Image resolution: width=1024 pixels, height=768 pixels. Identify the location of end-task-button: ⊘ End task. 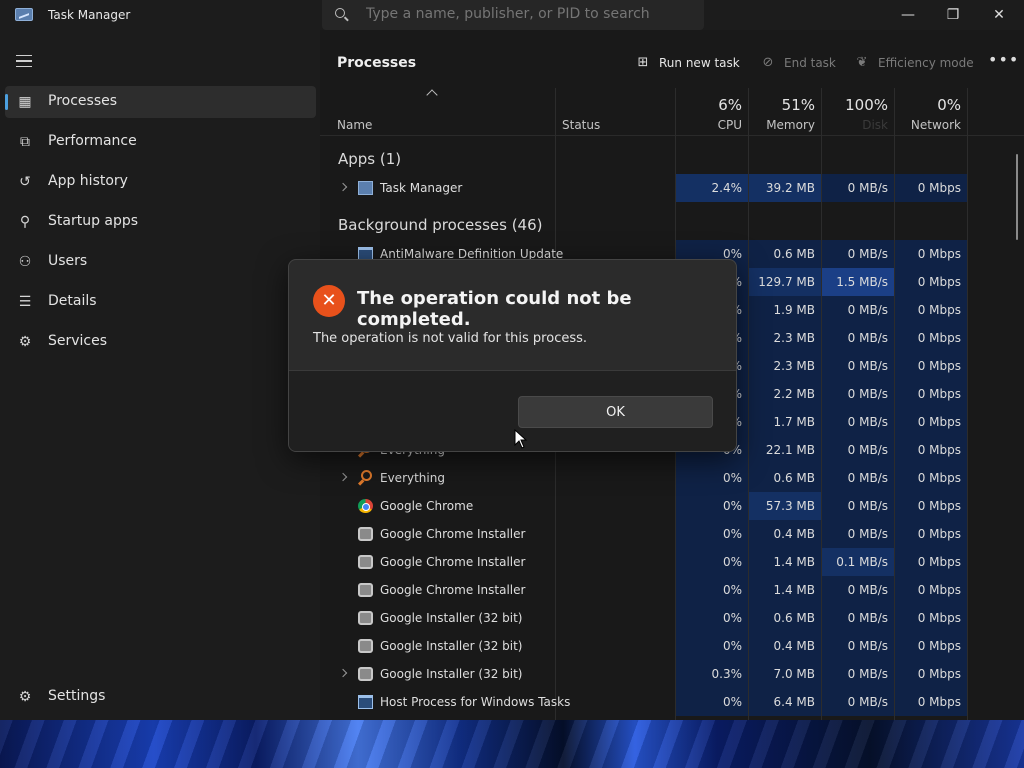
(798, 63).